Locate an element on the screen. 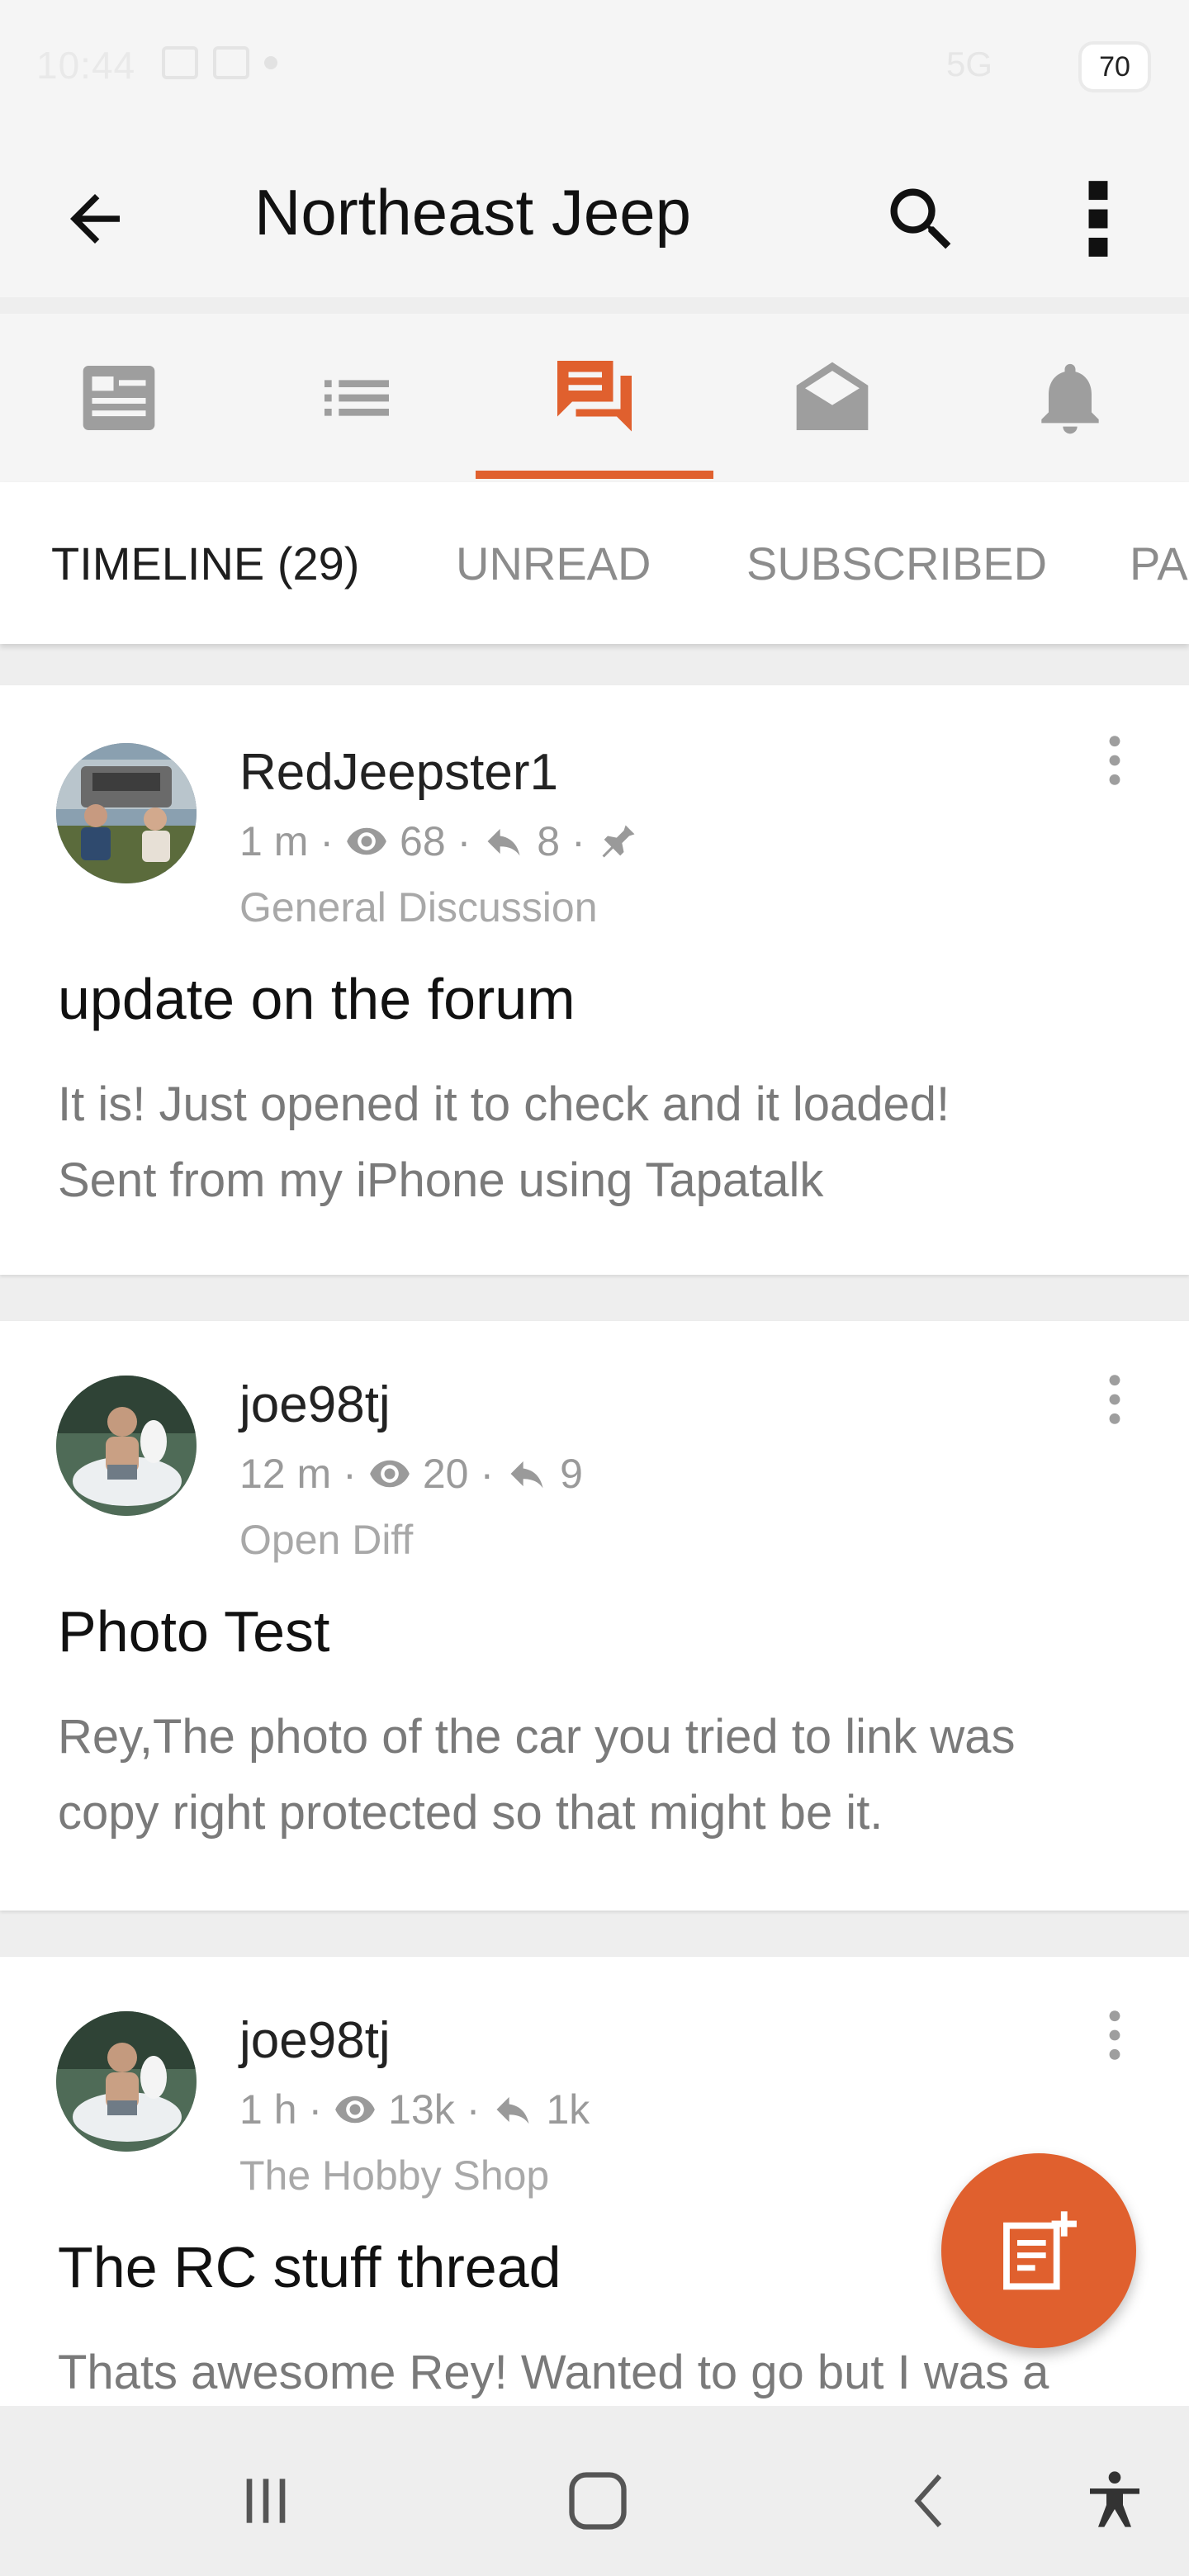 This screenshot has width=1189, height=2576. post-replies: 9 is located at coordinates (571, 1474).